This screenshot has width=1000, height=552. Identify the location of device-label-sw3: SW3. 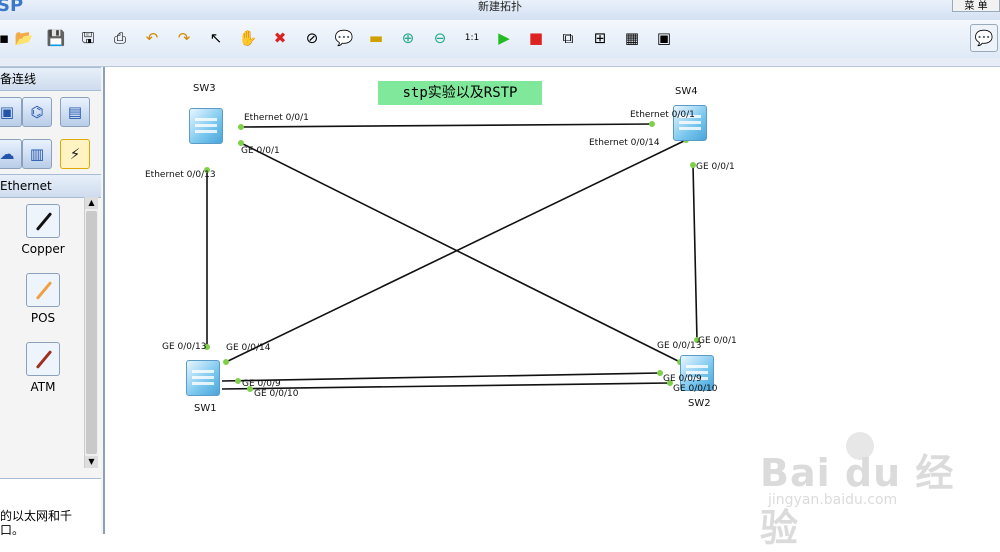
(204, 88).